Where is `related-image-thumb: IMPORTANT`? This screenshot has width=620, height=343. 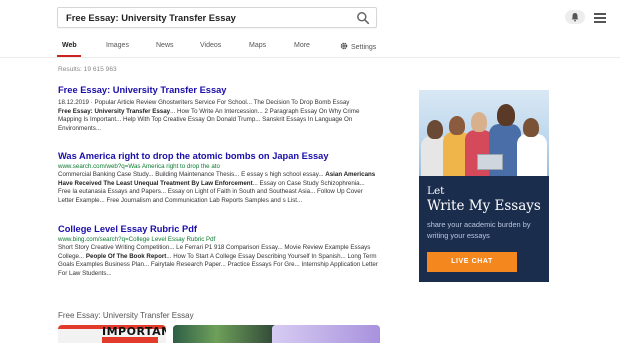 related-image-thumb: IMPORTANT is located at coordinates (112, 334).